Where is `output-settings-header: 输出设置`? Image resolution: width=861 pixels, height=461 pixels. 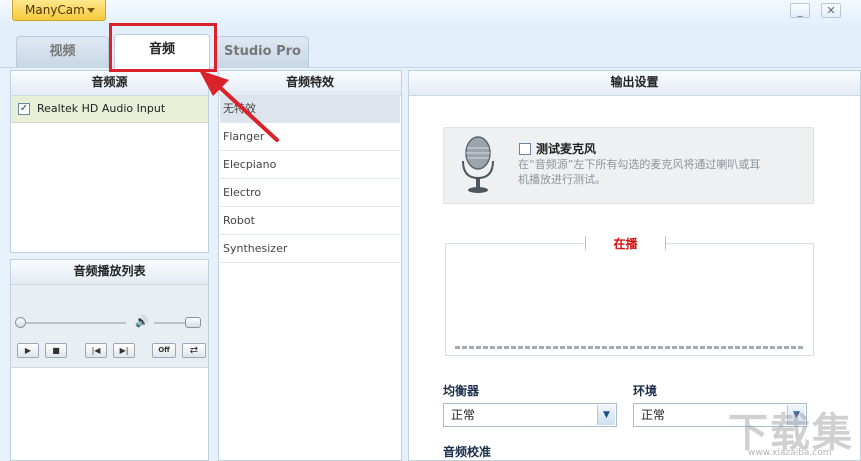
output-settings-header: 输出设置 is located at coordinates (634, 83).